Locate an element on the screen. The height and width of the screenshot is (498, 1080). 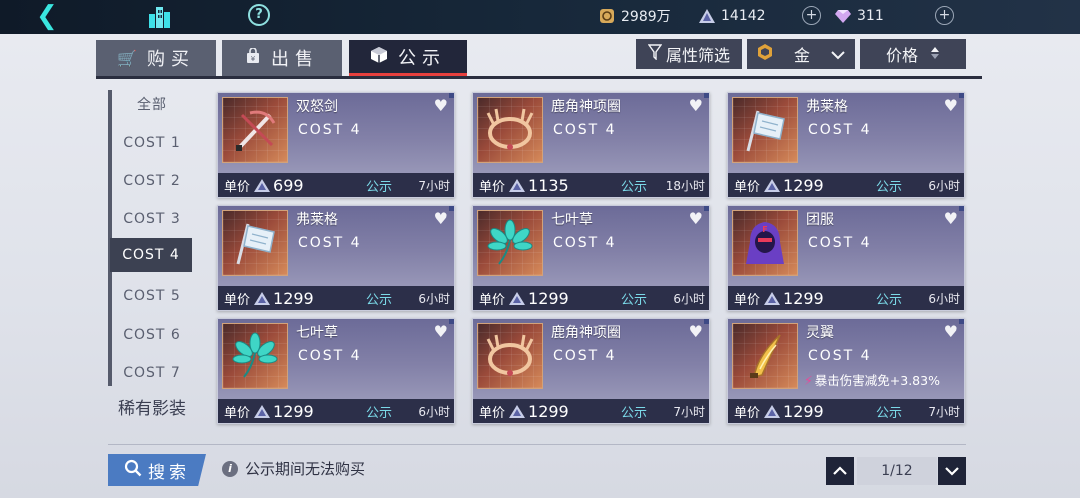
sidebar-item-cost7: COST 7 is located at coordinates (152, 373).